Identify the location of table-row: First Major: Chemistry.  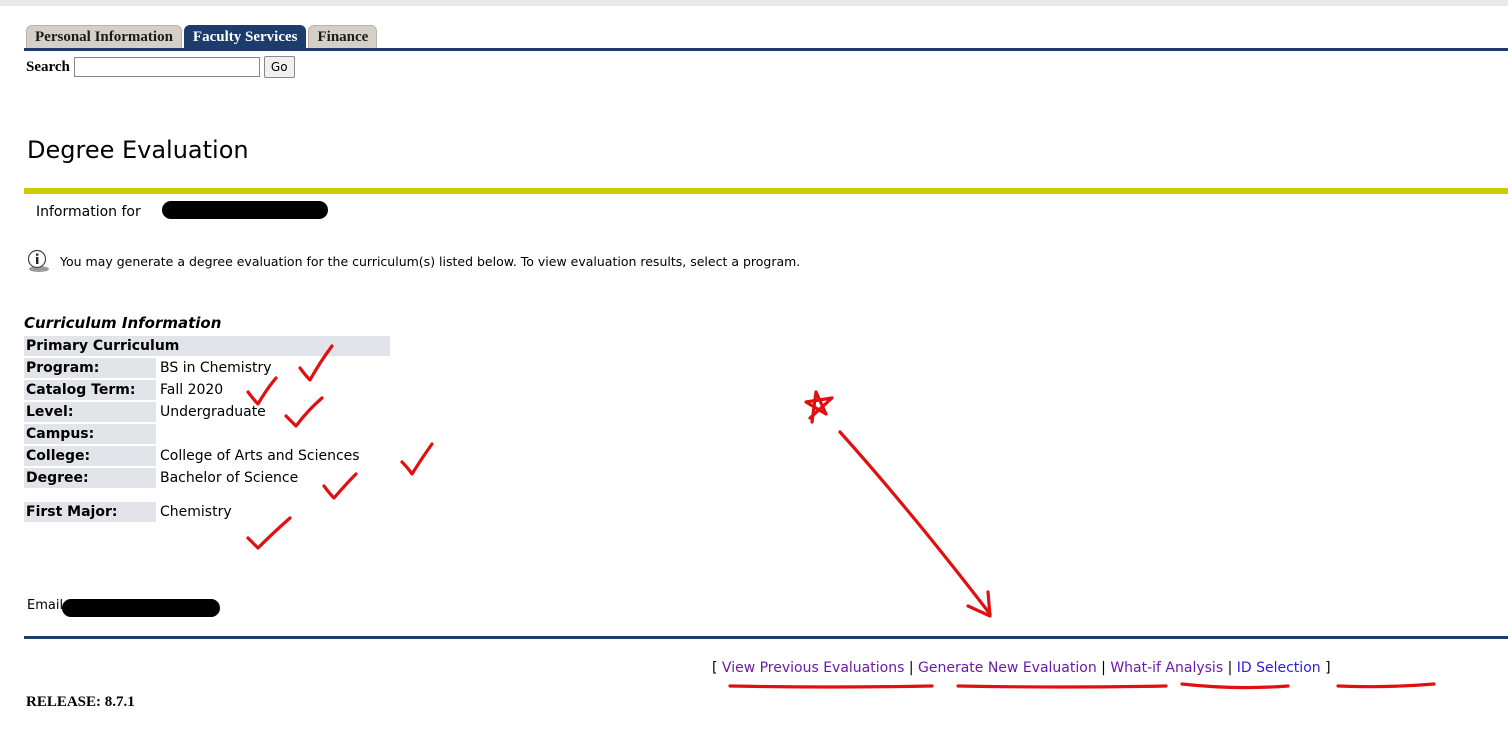
(207, 512).